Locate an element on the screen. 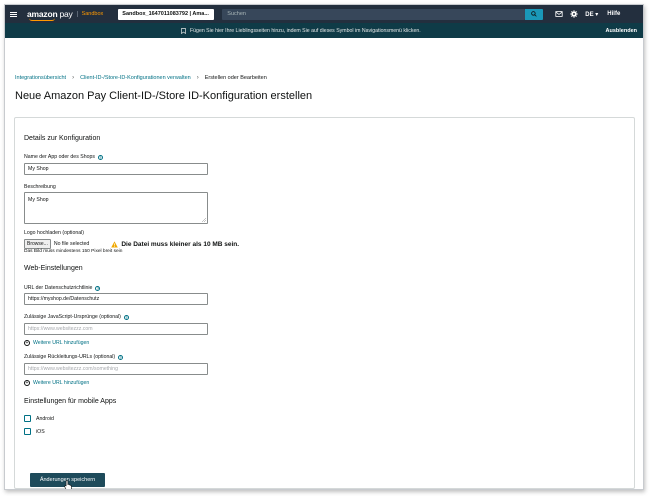  logo-upload-label: Logo hochladen (optional) is located at coordinates (54, 233).